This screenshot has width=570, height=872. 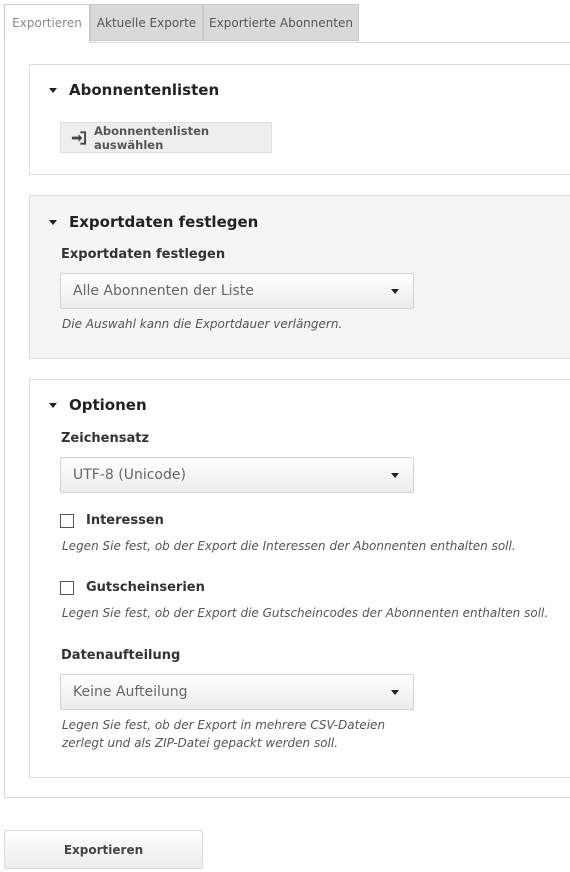 What do you see at coordinates (281, 22) in the screenshot?
I see `tab-exportierte-abonnenten: Exportierte Abonnenten` at bounding box center [281, 22].